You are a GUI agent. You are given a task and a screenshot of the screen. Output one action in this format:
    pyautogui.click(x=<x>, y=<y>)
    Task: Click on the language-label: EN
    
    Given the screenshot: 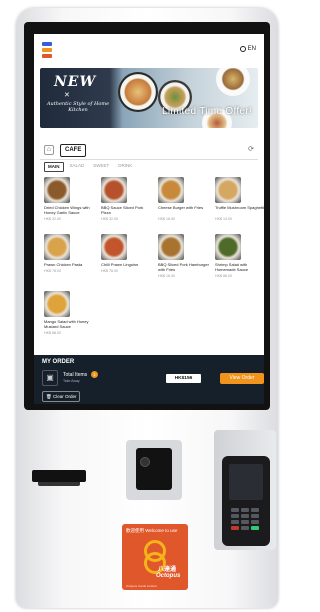 What is the action you would take?
    pyautogui.click(x=251, y=49)
    